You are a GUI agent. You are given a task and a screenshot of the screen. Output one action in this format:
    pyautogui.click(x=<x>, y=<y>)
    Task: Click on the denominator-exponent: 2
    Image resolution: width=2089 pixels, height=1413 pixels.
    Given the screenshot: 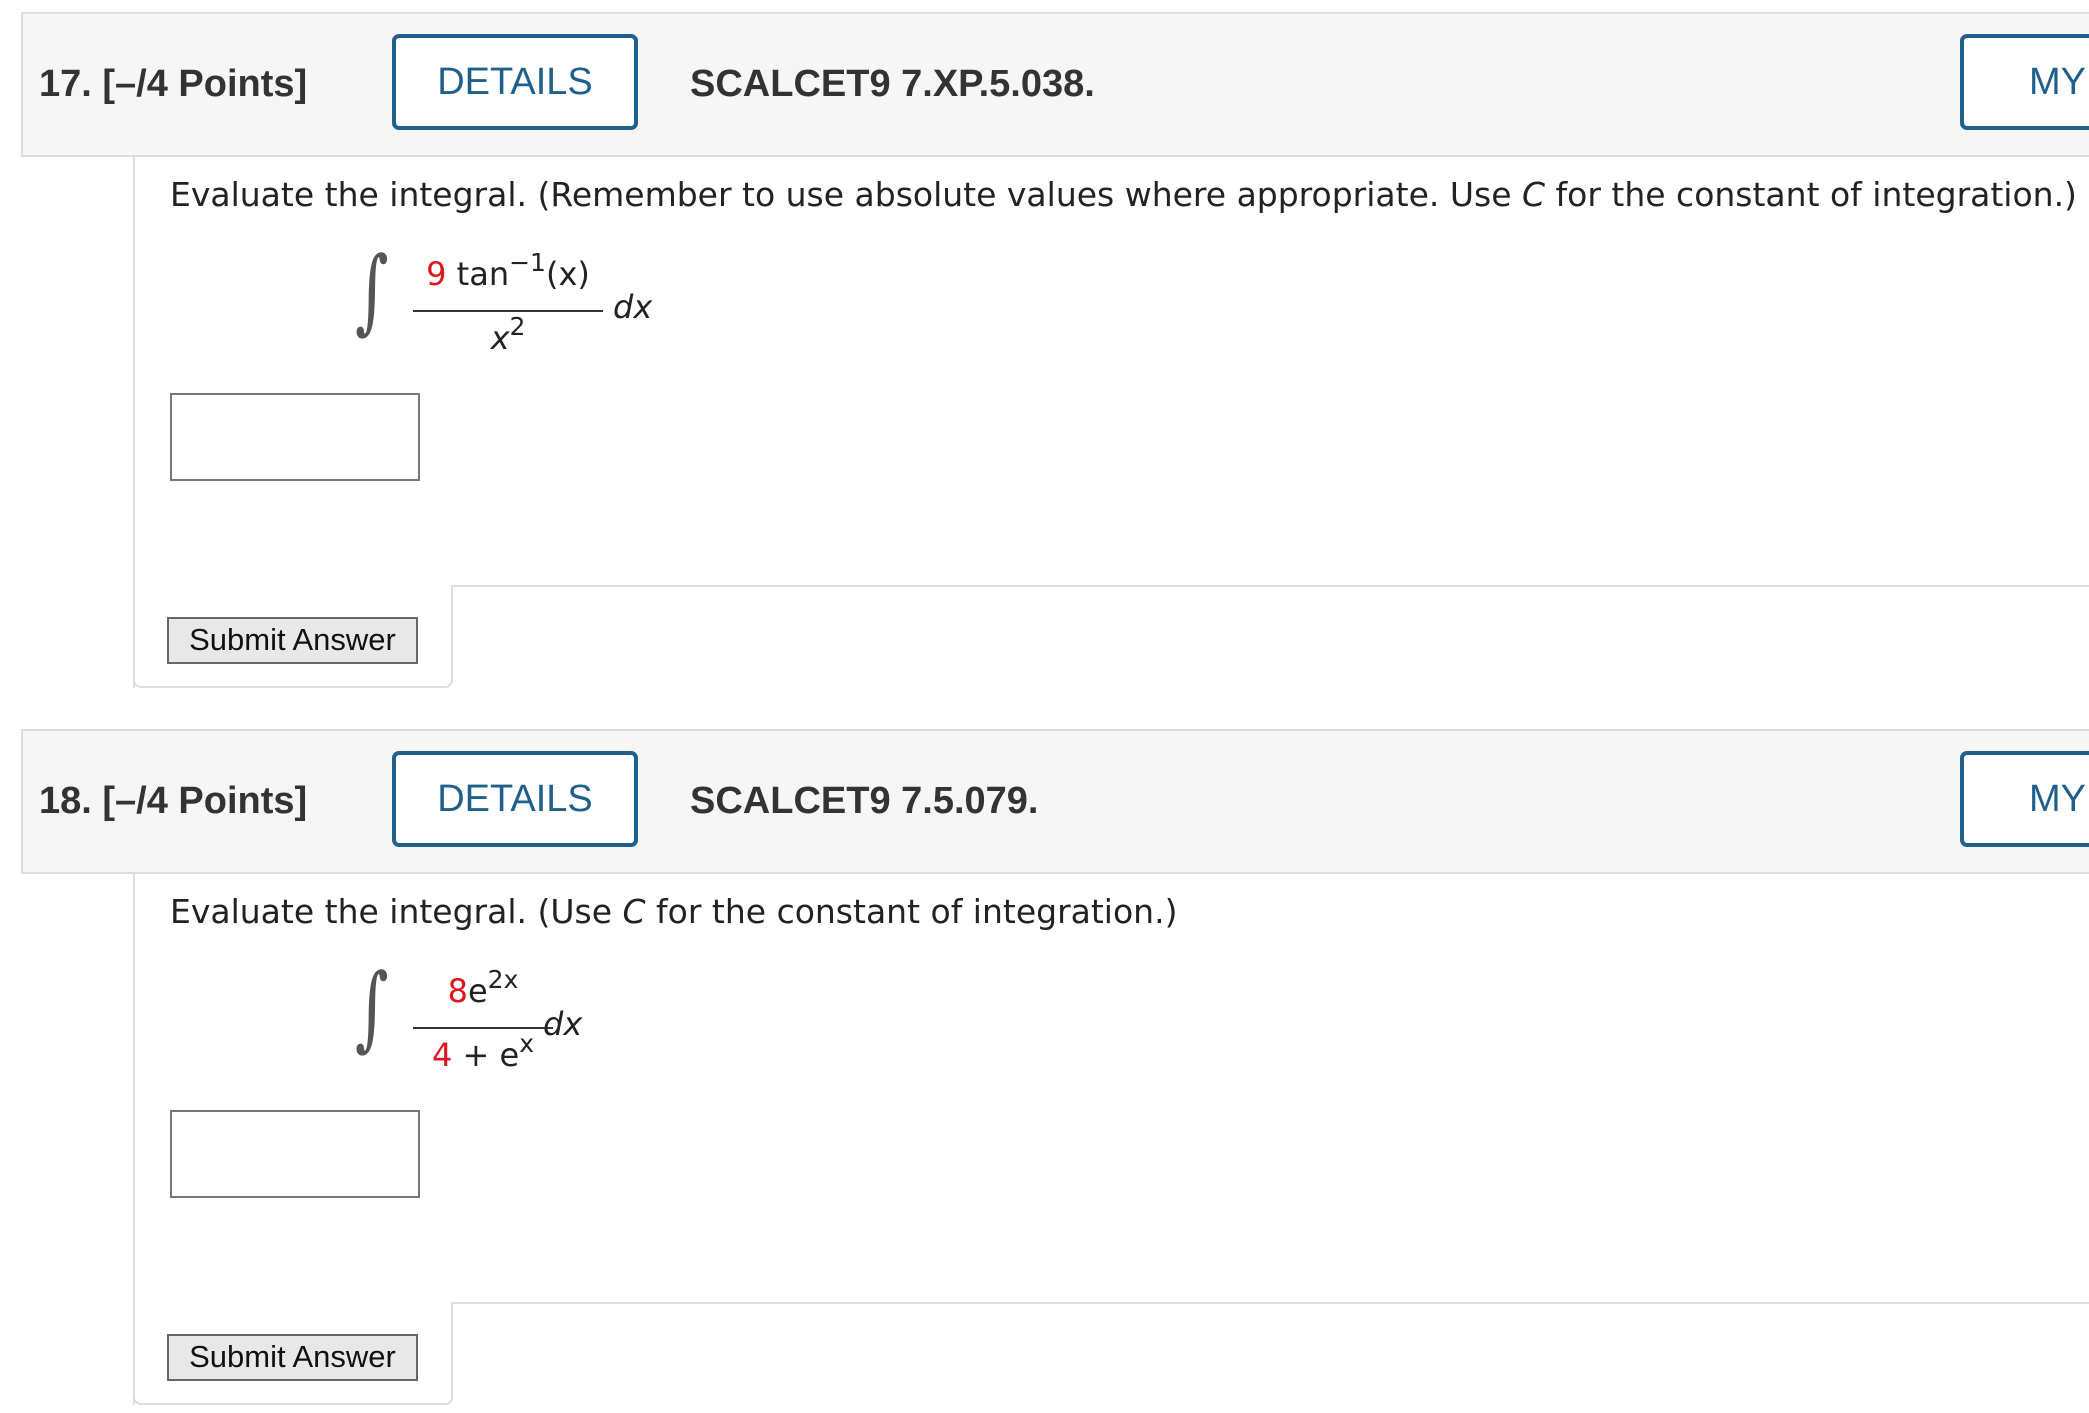 What is the action you would take?
    pyautogui.click(x=517, y=326)
    